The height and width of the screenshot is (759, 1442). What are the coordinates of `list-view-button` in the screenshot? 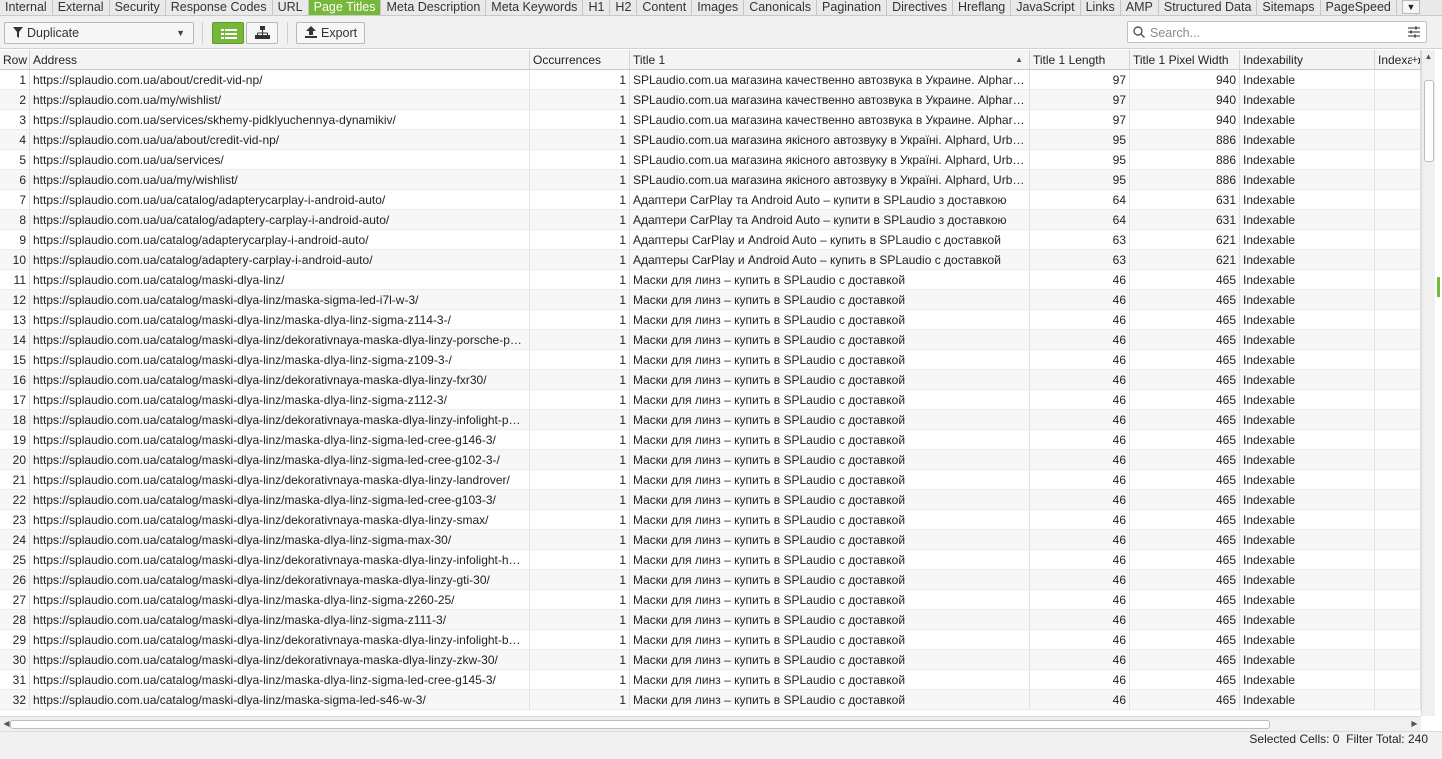 It's located at (228, 33).